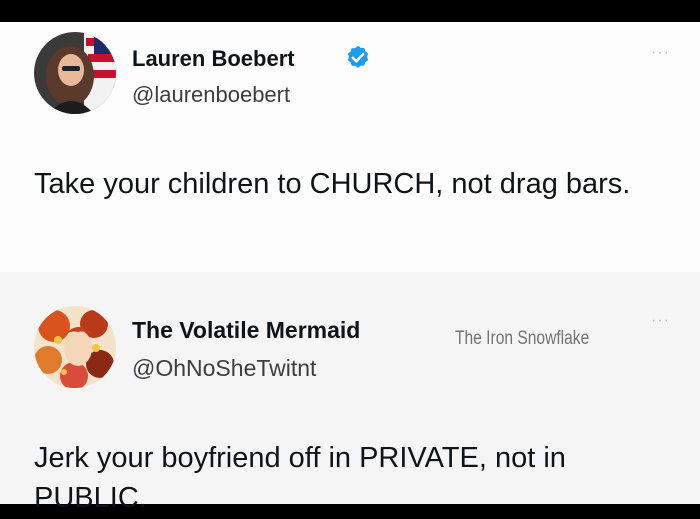 The height and width of the screenshot is (519, 700). Describe the element at coordinates (224, 368) in the screenshot. I see `user-handle: @OhNoSheTwitnt` at that location.